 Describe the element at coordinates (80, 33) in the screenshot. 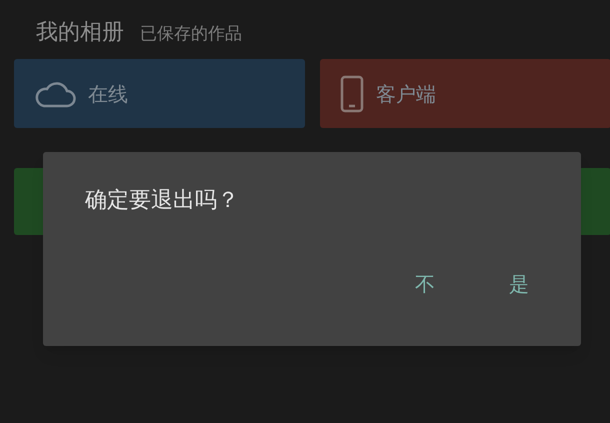

I see `page-title: 我的相册` at that location.